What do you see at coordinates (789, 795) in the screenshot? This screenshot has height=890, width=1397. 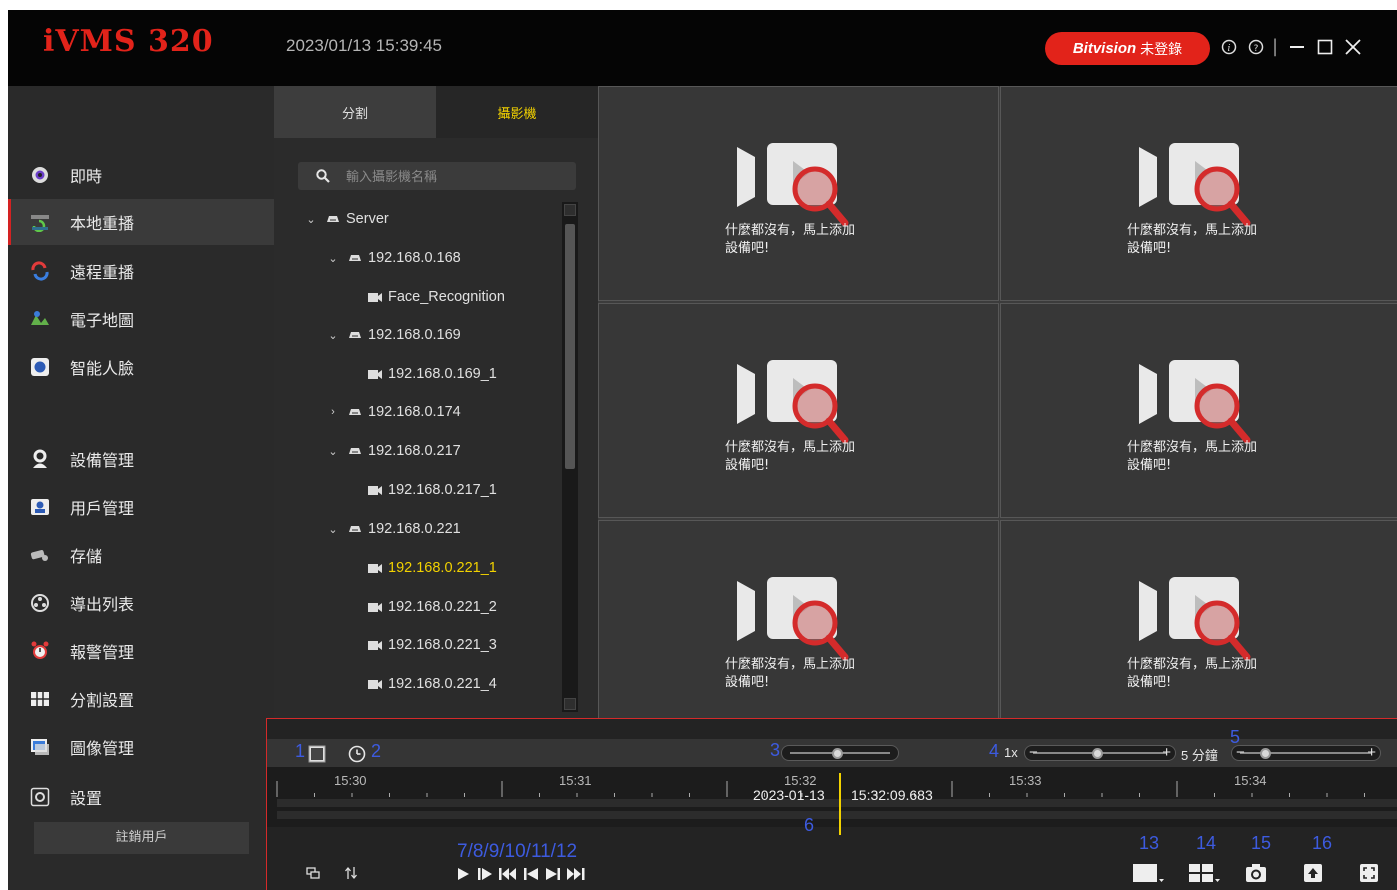 I see `cursor-date: 2023-01-13` at bounding box center [789, 795].